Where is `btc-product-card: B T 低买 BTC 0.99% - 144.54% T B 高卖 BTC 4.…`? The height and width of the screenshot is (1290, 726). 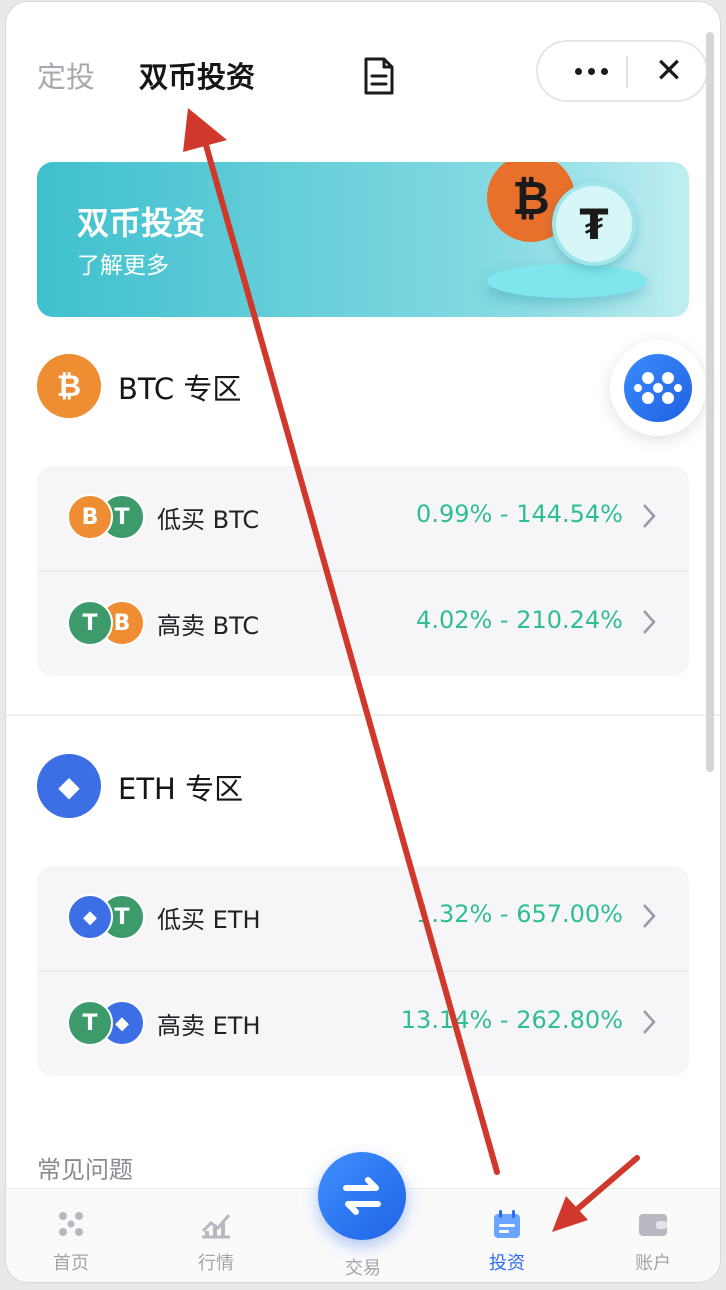
btc-product-card: B T 低买 BTC 0.99% - 144.54% T B 高卖 BTC 4.… is located at coordinates (363, 571).